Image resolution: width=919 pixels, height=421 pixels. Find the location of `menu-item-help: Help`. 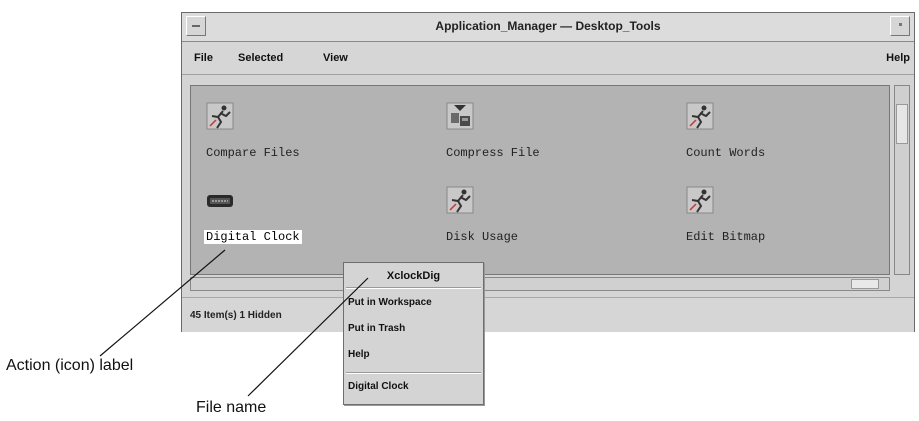

menu-item-help: Help is located at coordinates (359, 354).